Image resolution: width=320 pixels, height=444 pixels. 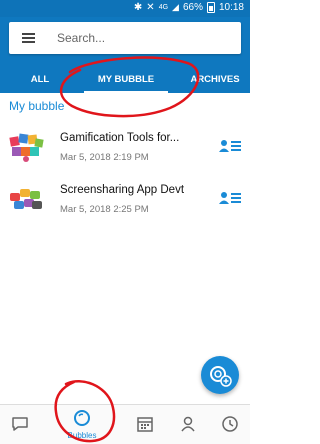 I want to click on create-bubble-button, so click(x=220, y=375).